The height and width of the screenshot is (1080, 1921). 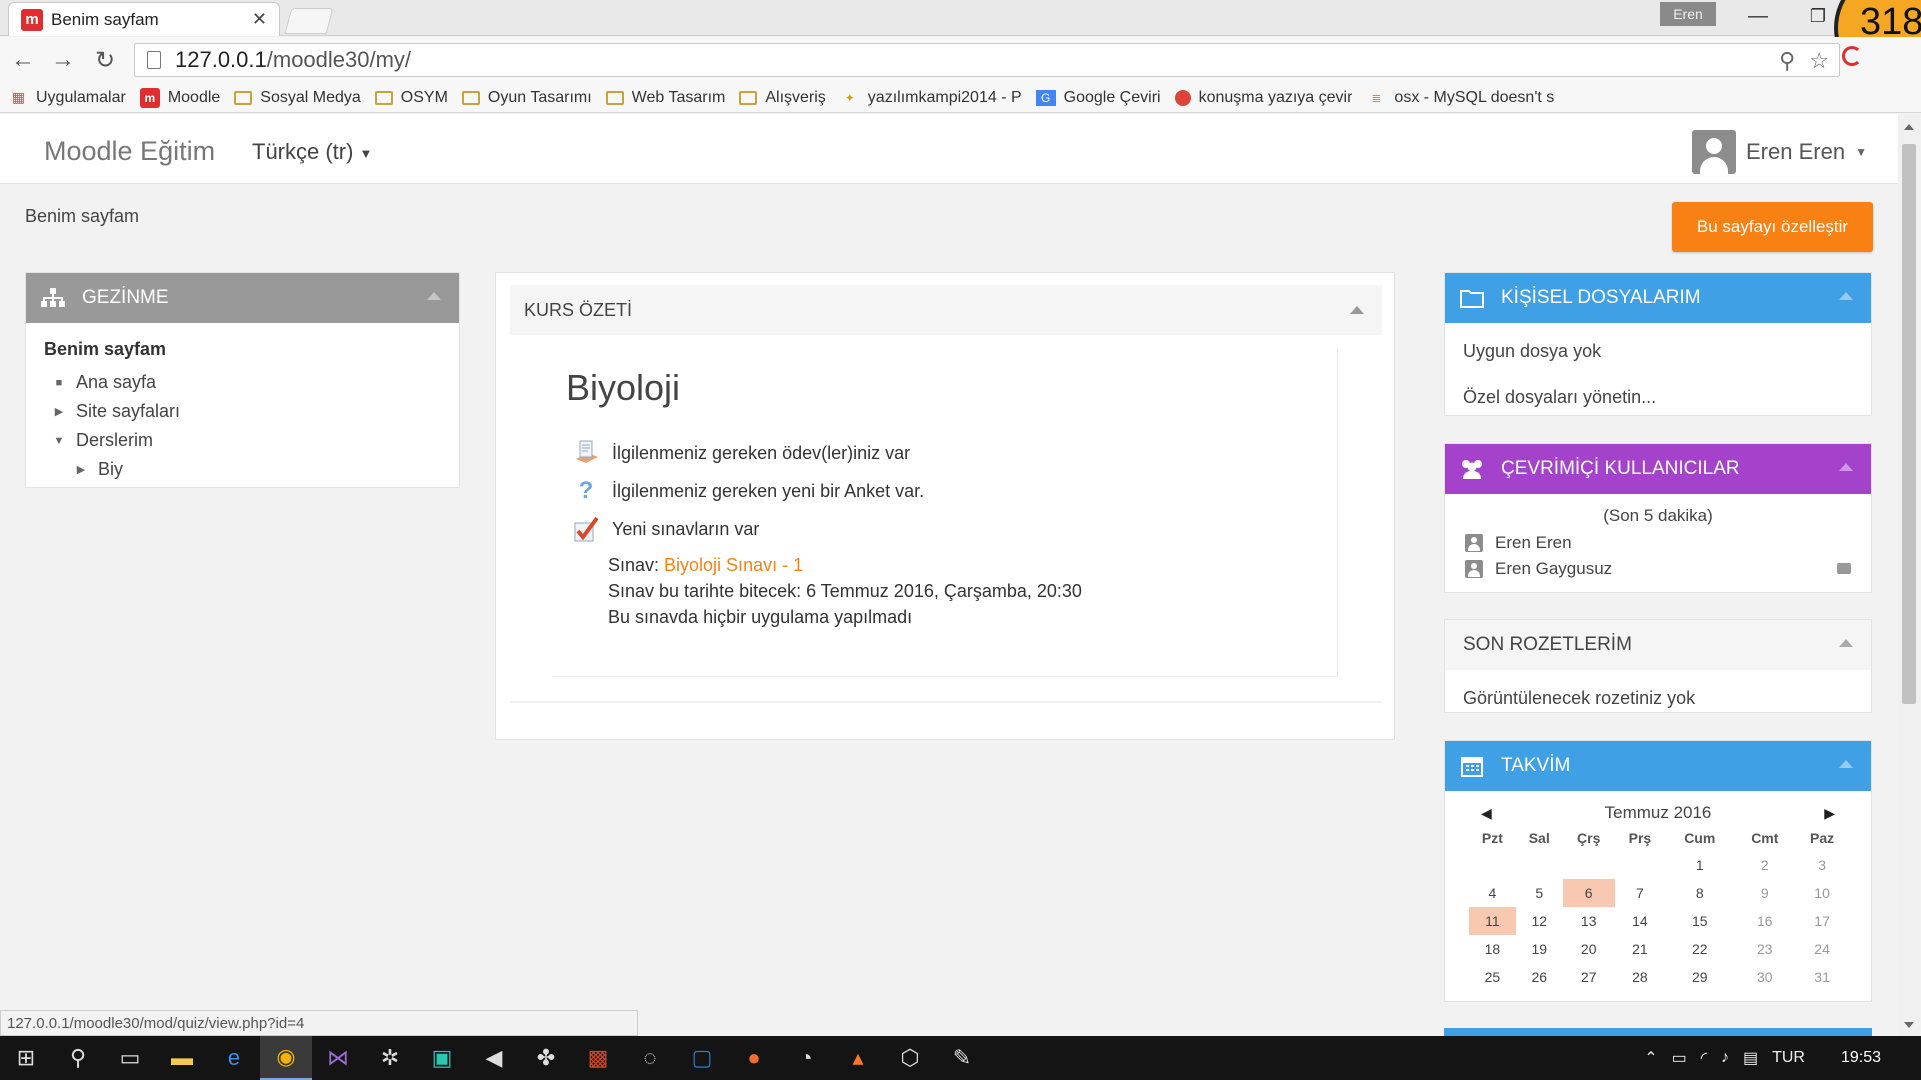 What do you see at coordinates (67, 98) in the screenshot?
I see `bookmark-item: ▦ Uygulamalar` at bounding box center [67, 98].